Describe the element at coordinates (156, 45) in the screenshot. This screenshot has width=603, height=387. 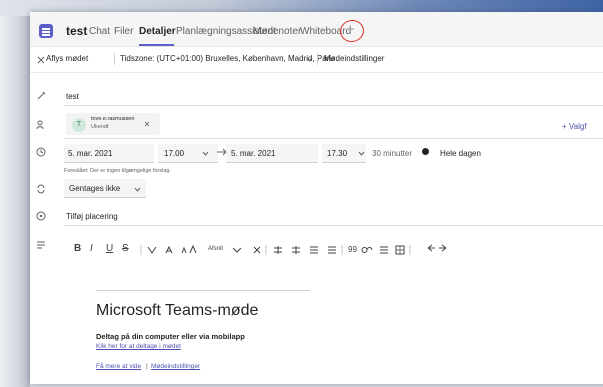
I see `active-tab-indicator` at that location.